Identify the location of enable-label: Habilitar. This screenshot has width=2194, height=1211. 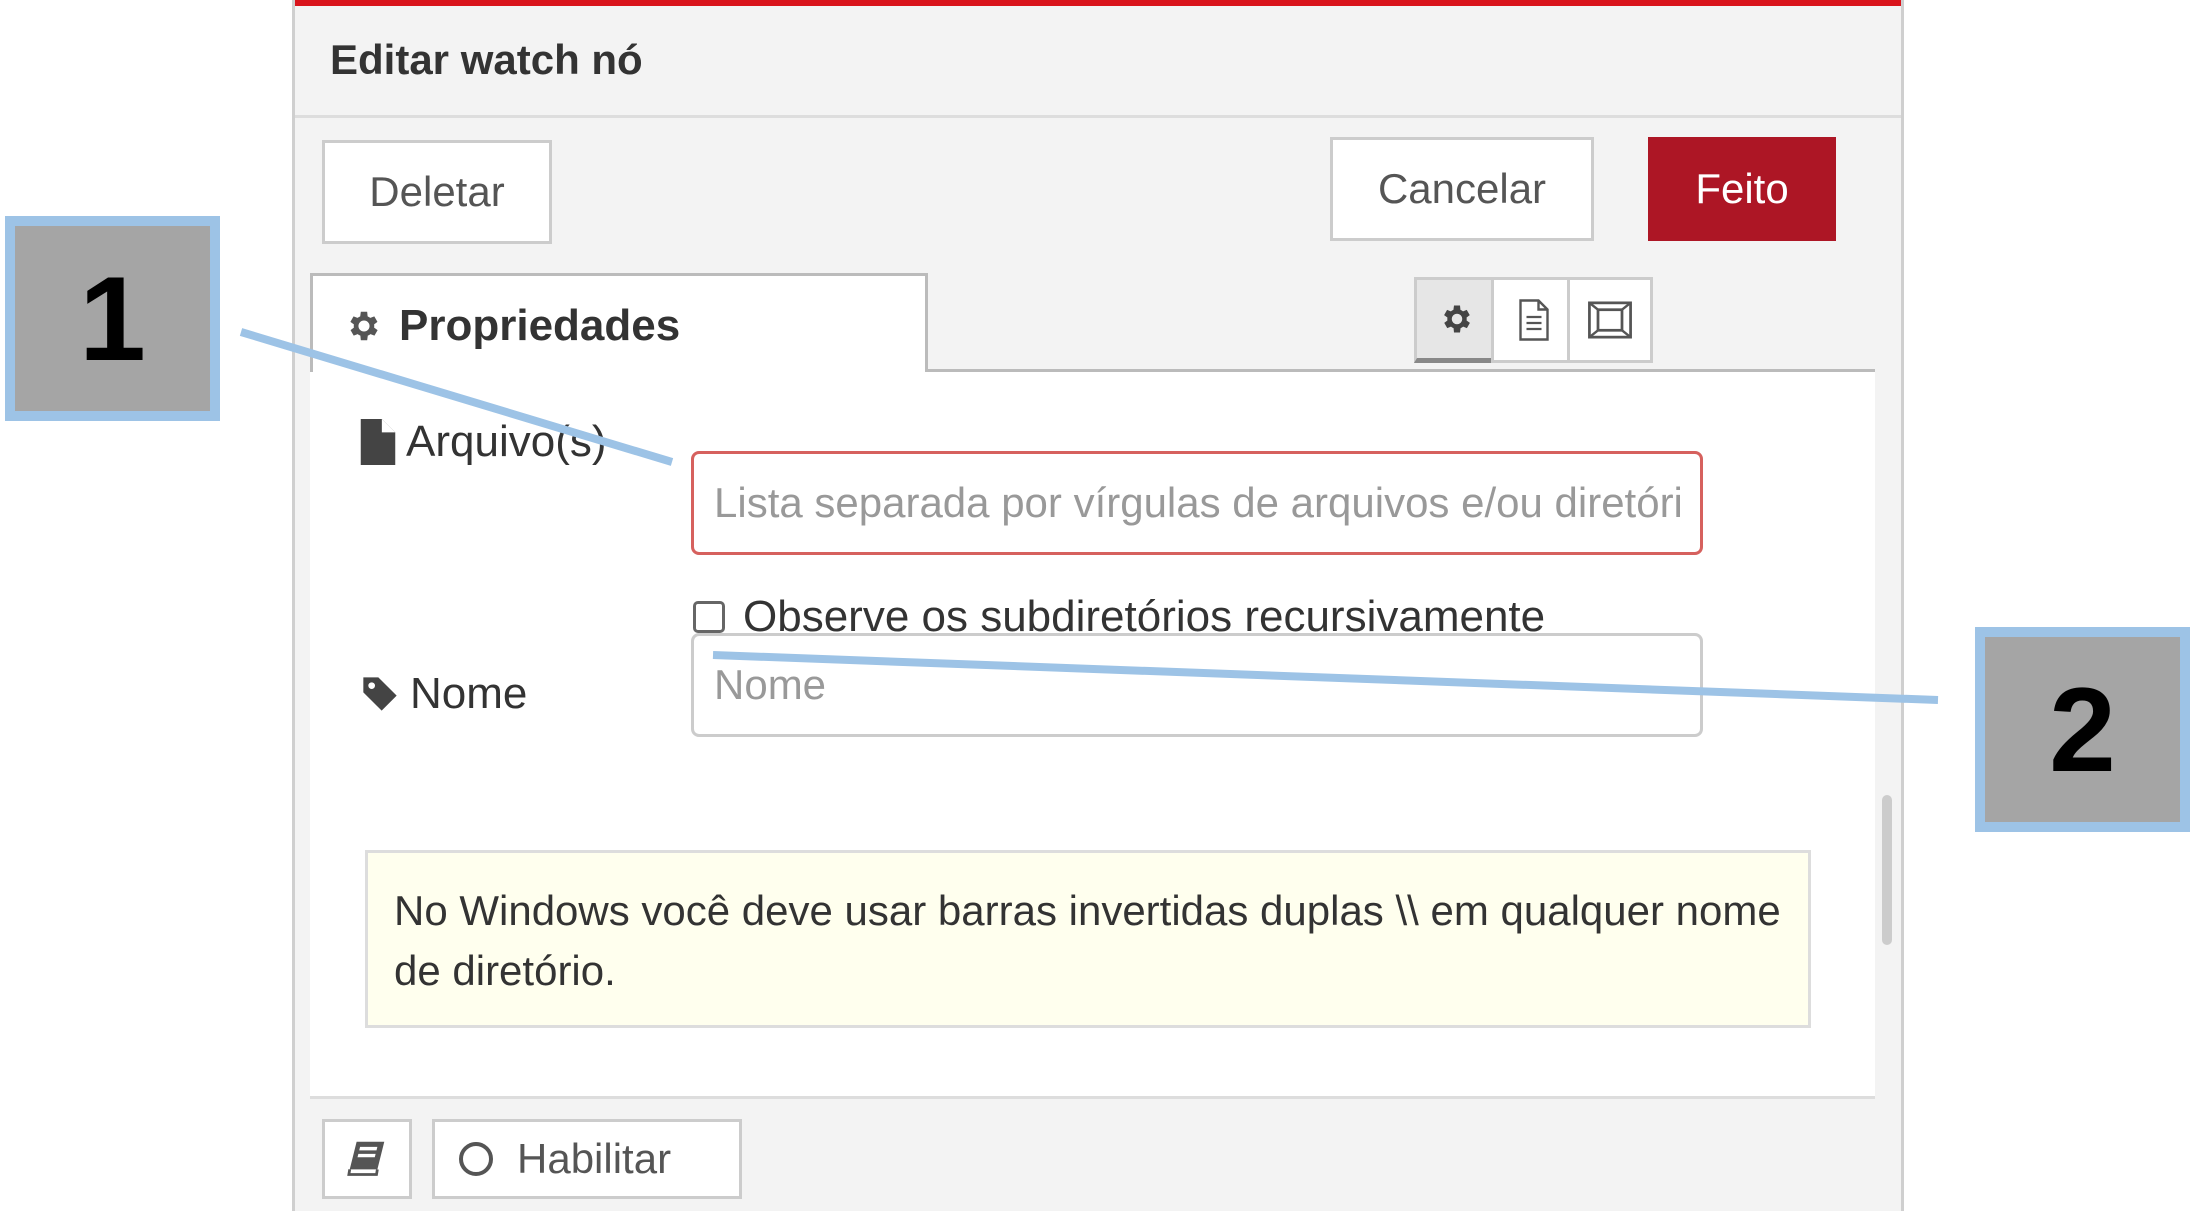
(594, 1158).